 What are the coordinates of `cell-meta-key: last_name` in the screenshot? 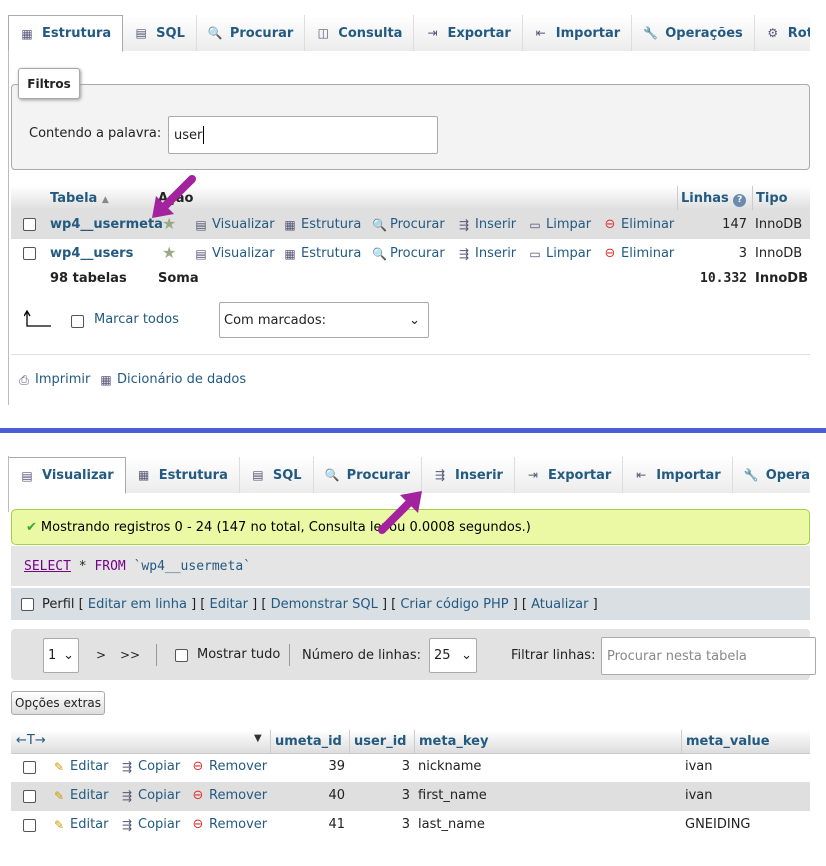 It's located at (451, 824).